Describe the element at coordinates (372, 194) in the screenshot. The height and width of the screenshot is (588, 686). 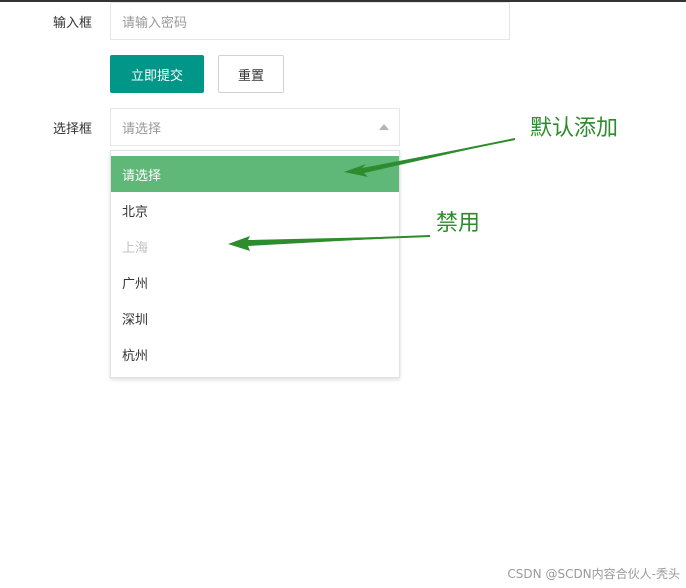
I see `annotation-arrows` at that location.